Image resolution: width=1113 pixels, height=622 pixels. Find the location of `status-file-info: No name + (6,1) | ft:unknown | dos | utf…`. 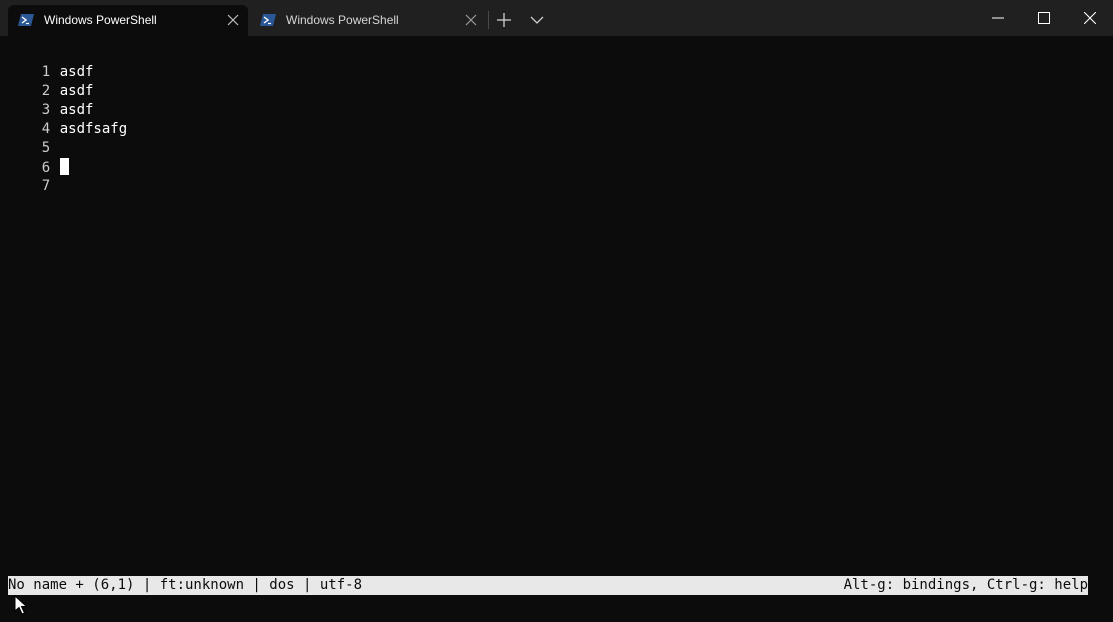

status-file-info: No name + (6,1) | ft:unknown | dos | utf… is located at coordinates (185, 585).